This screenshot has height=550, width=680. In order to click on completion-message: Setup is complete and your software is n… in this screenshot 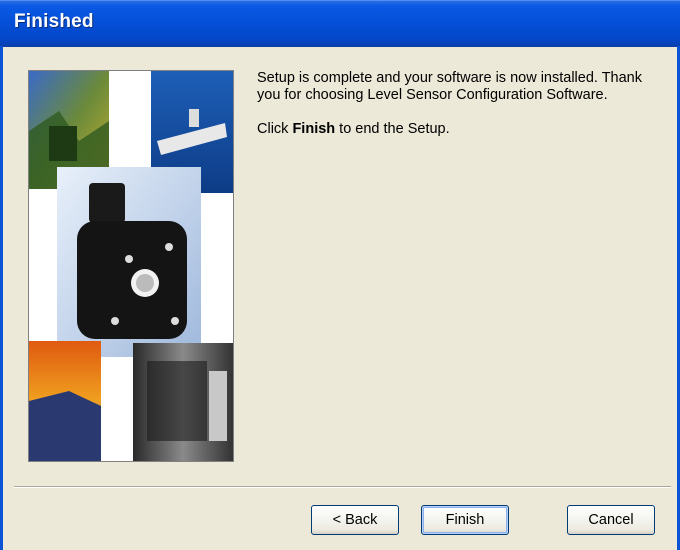, I will do `click(457, 104)`.